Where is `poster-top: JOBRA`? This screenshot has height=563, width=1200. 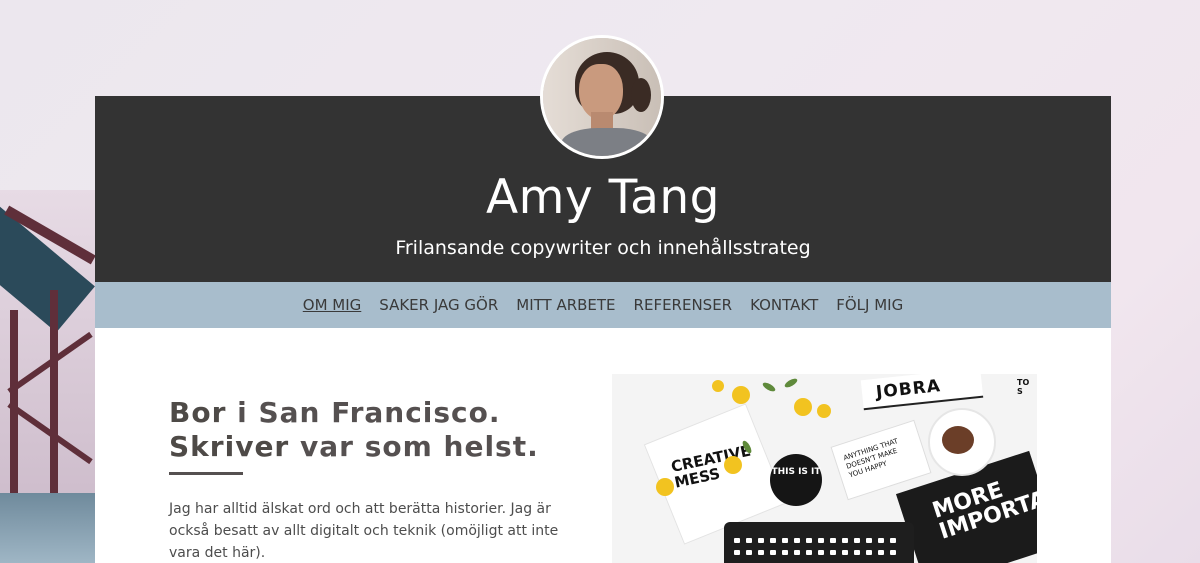 poster-top: JOBRA is located at coordinates (922, 392).